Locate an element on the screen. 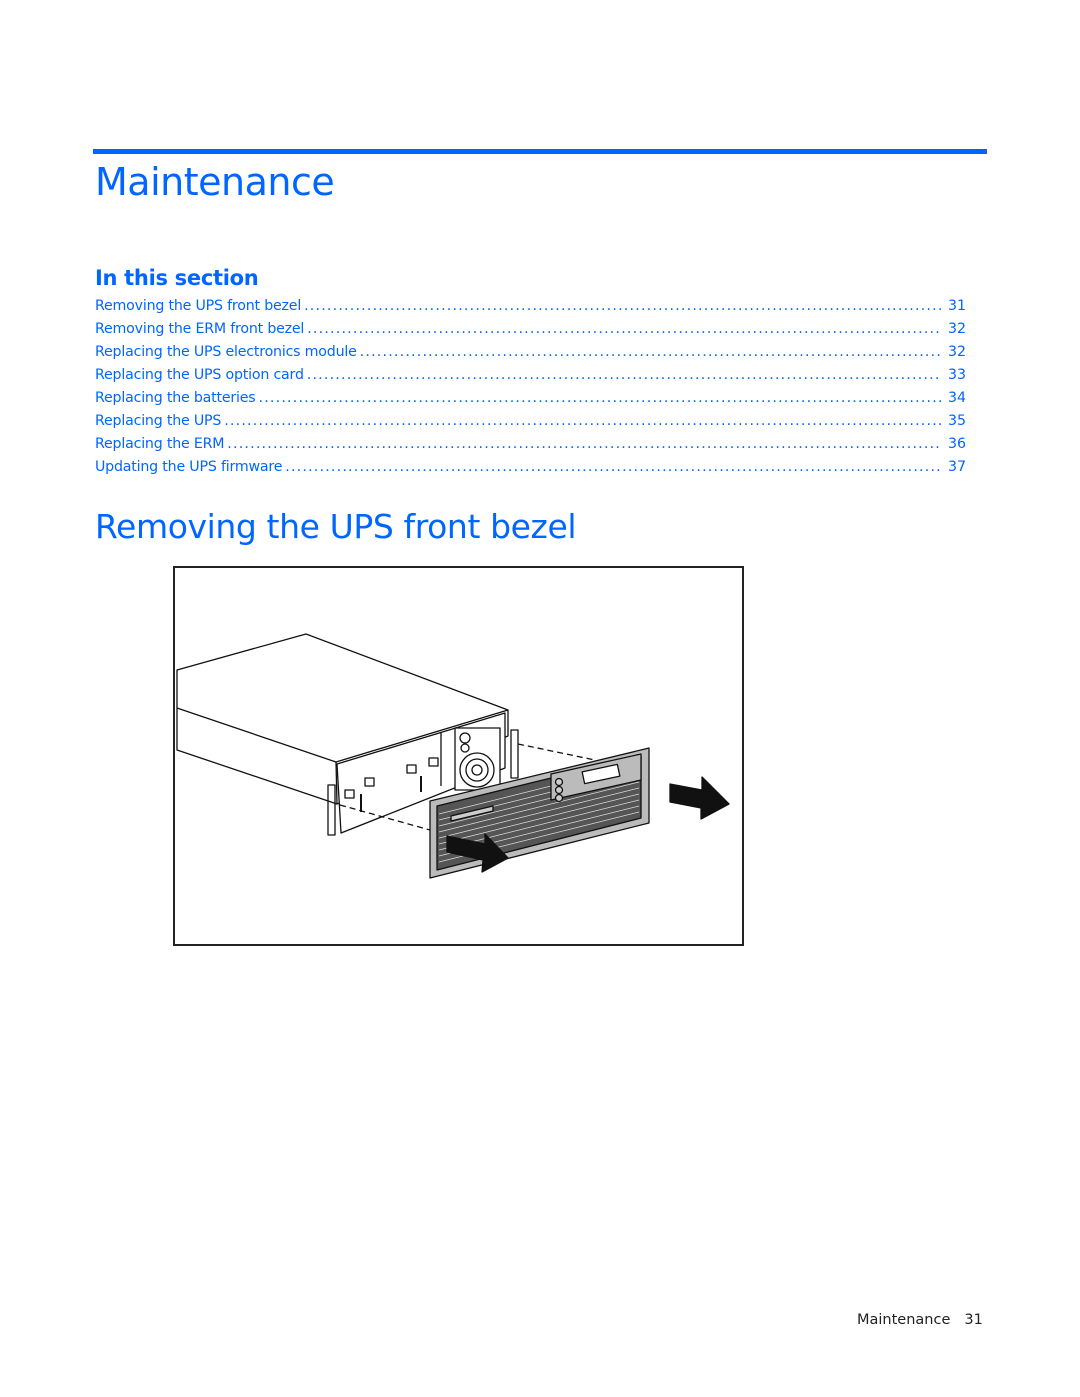 The width and height of the screenshot is (1080, 1397). section-title: Removing the UPS front bezel is located at coordinates (336, 526).